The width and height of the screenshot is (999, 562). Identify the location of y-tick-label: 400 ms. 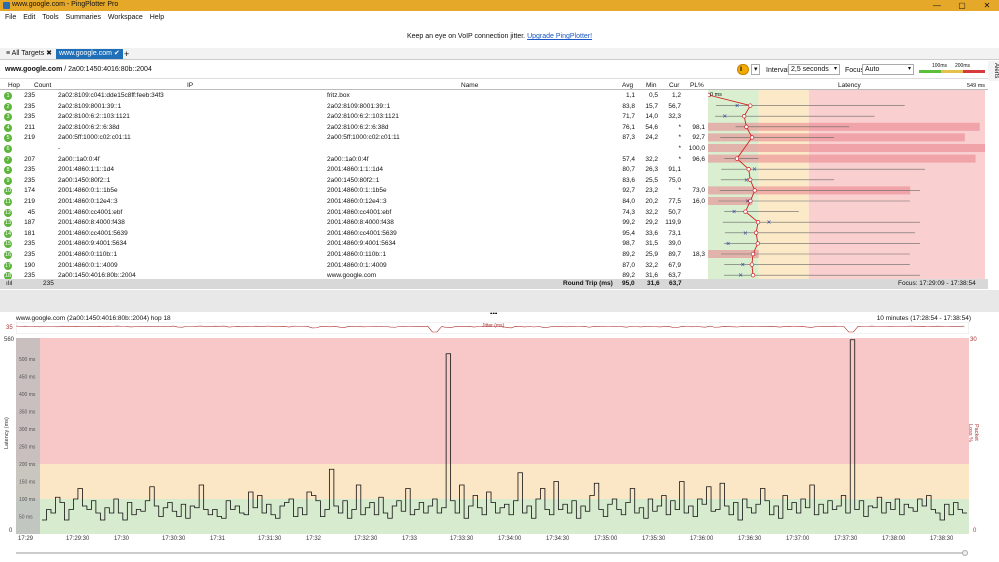
(27, 395).